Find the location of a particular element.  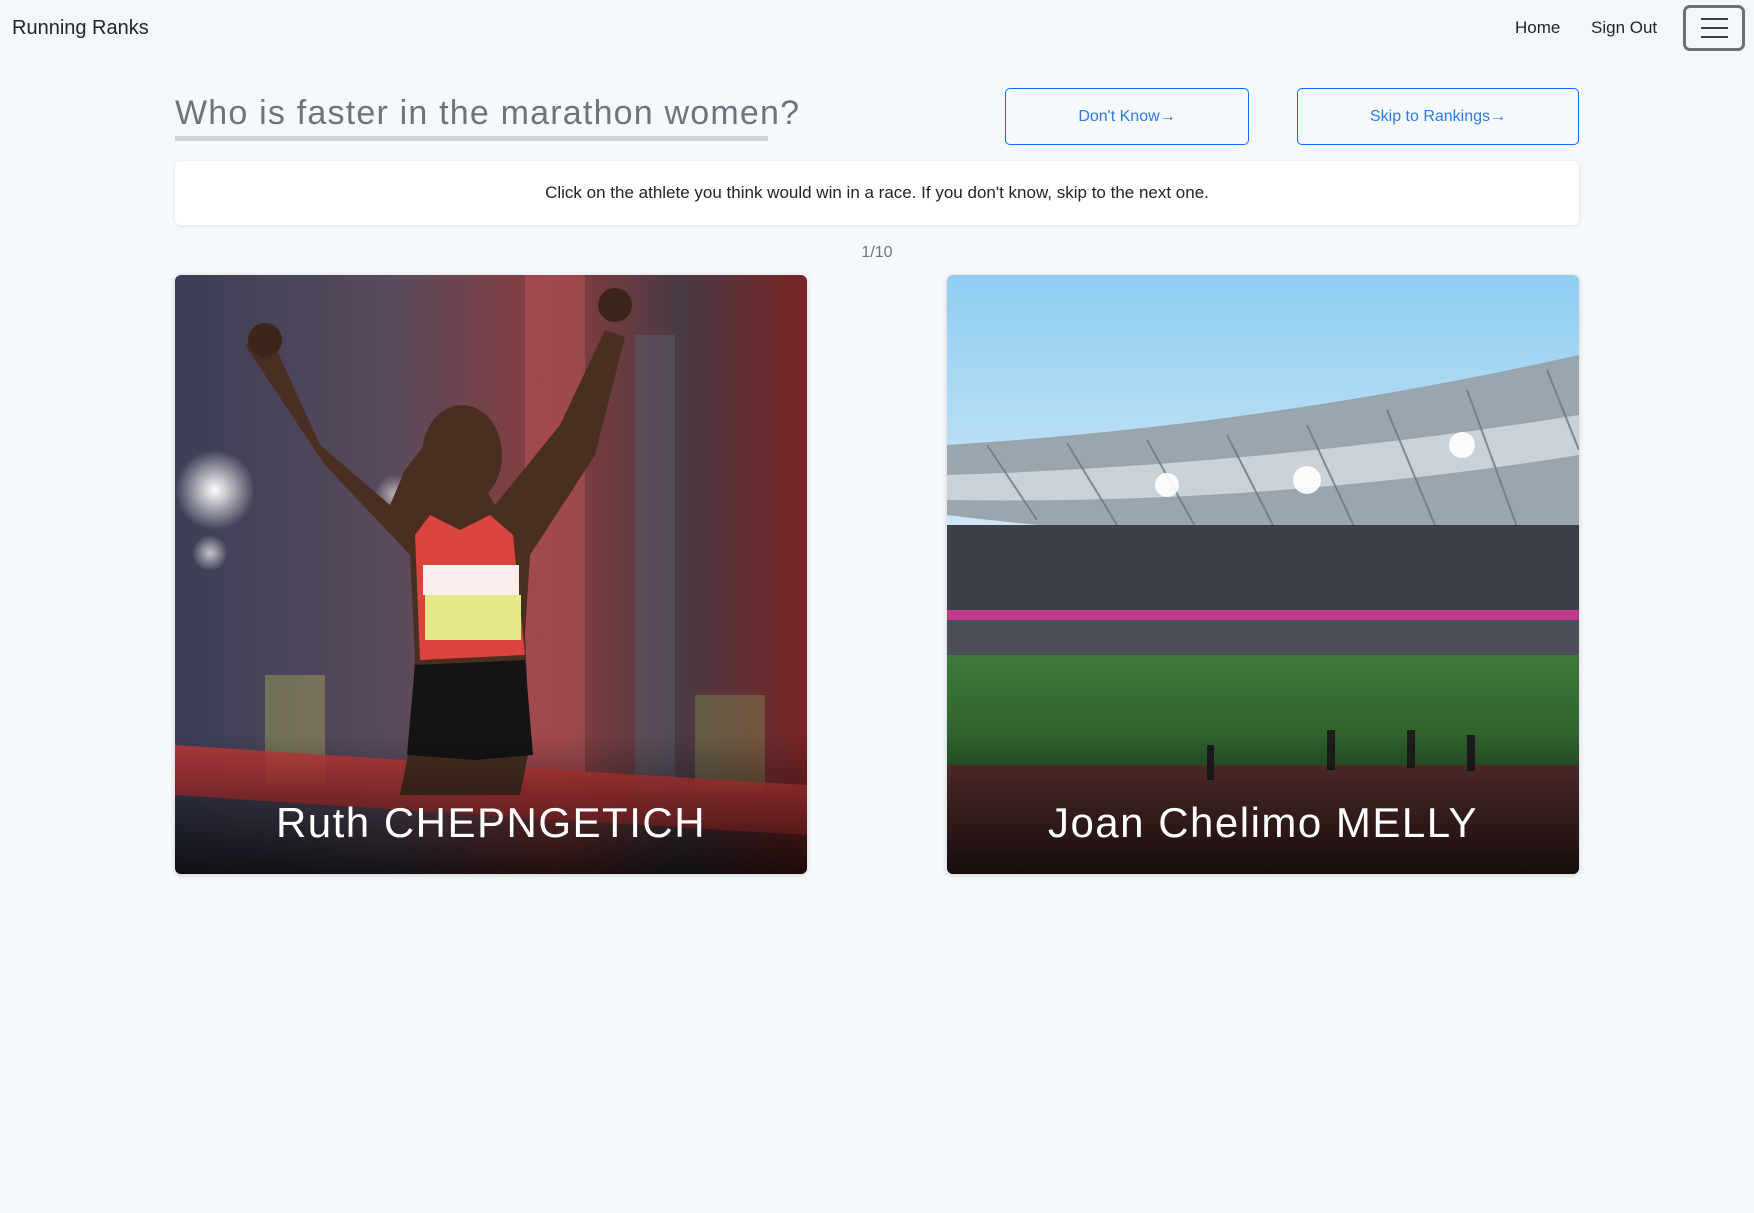

nav-home-link: Home is located at coordinates (1537, 28).